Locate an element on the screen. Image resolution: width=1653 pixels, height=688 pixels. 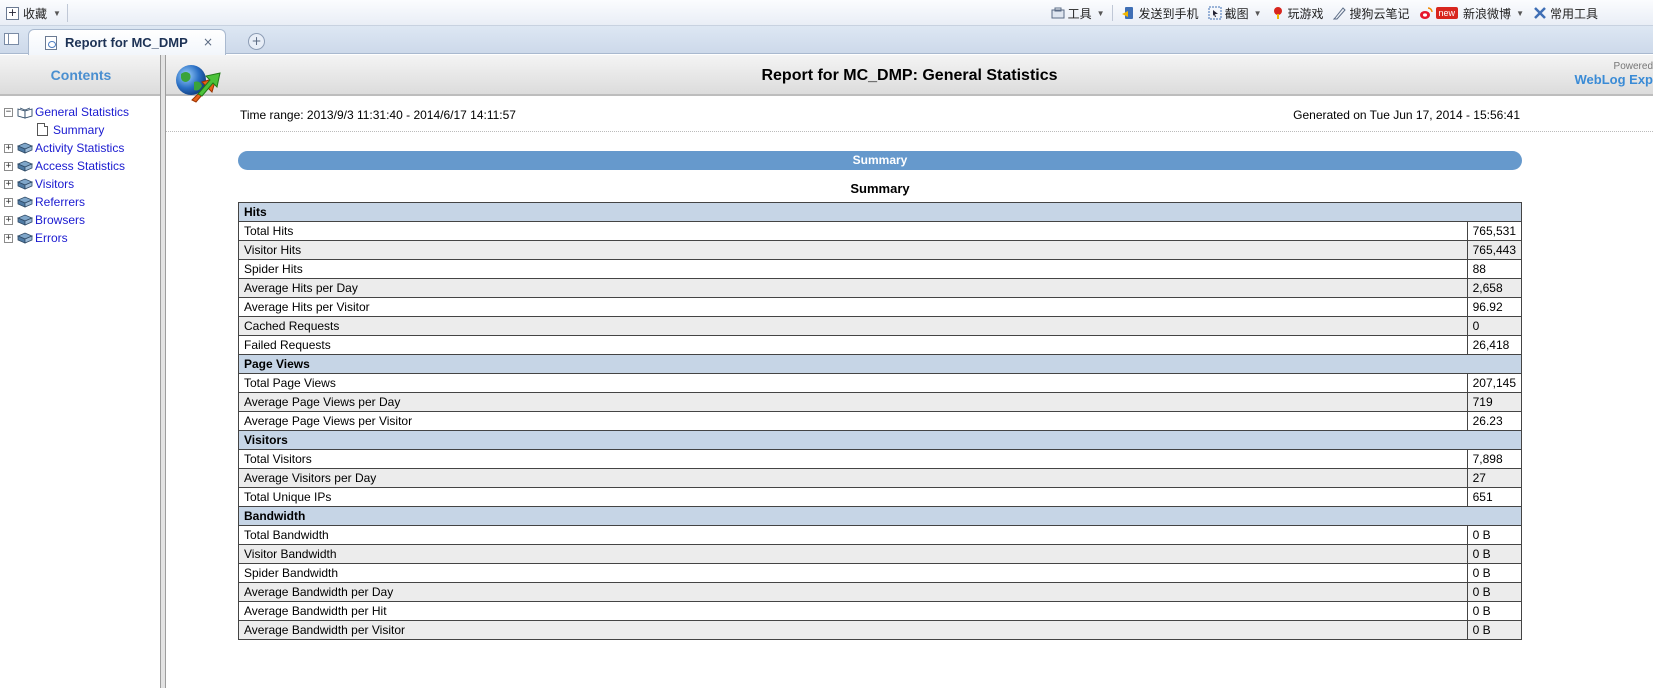
row-label: Average Visitors per Day is located at coordinates (853, 478).